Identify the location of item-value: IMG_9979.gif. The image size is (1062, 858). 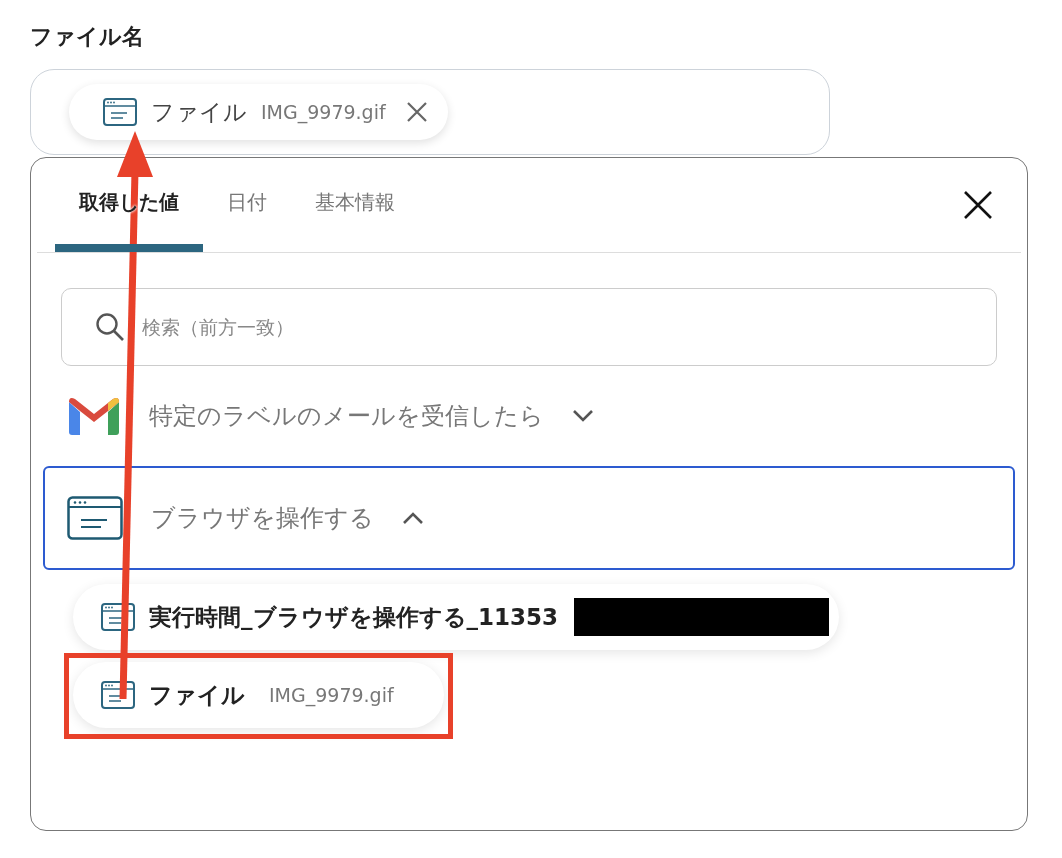
(331, 695).